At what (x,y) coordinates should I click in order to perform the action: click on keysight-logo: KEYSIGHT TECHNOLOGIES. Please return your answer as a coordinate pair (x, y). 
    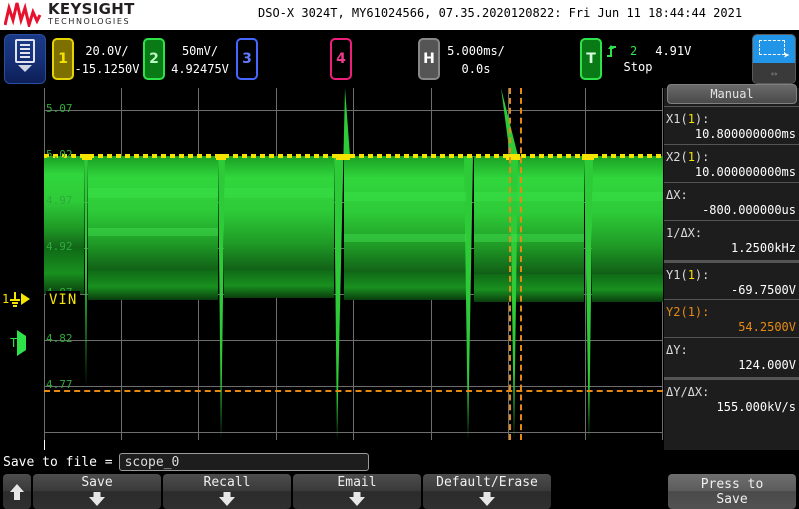
    Looking at the image, I should click on (69, 14).